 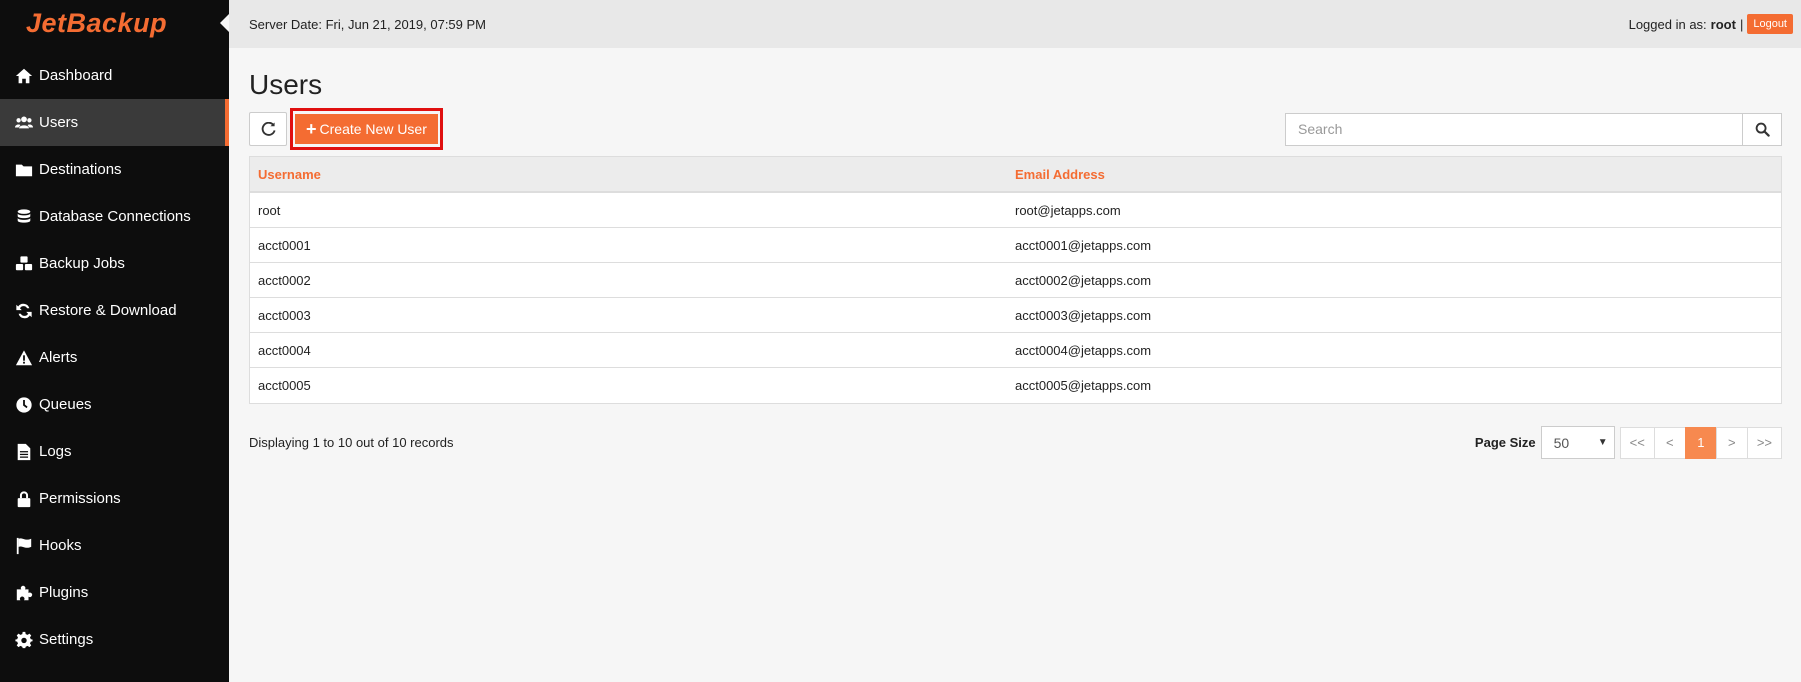 What do you see at coordinates (24, 170) in the screenshot?
I see `folder-icon` at bounding box center [24, 170].